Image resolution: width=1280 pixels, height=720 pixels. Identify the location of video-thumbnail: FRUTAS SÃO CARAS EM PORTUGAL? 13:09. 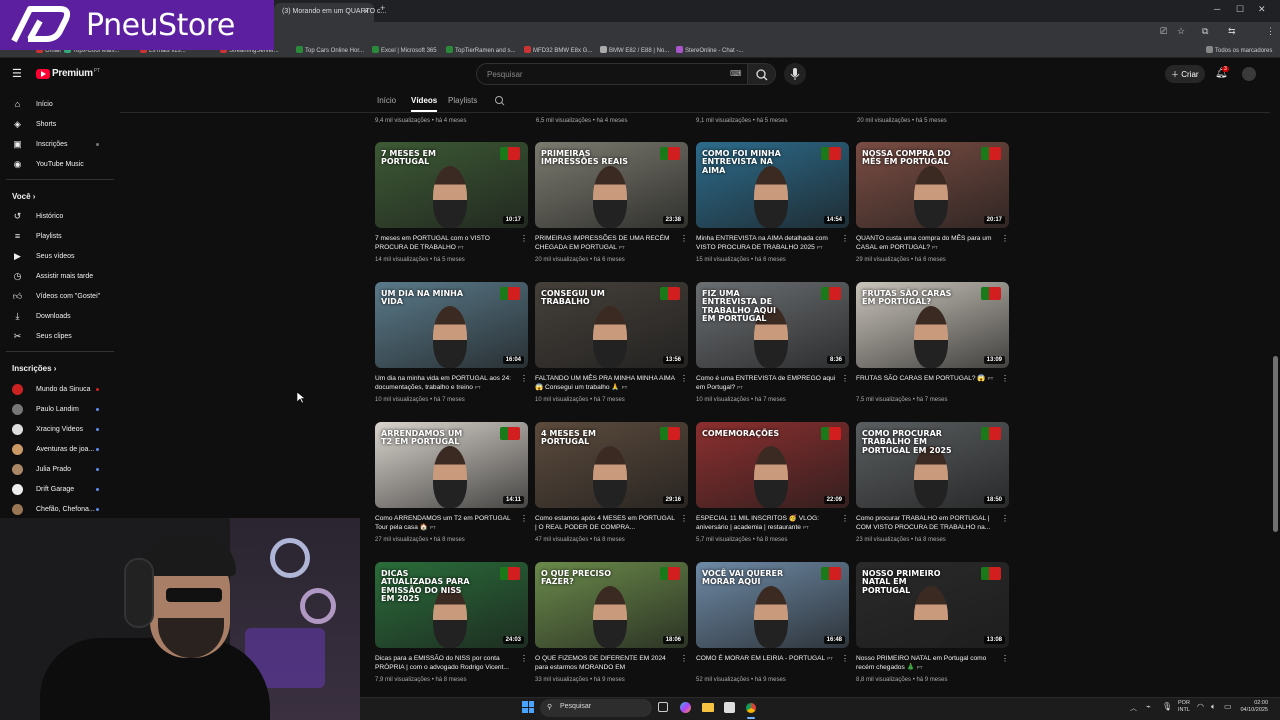
(932, 325).